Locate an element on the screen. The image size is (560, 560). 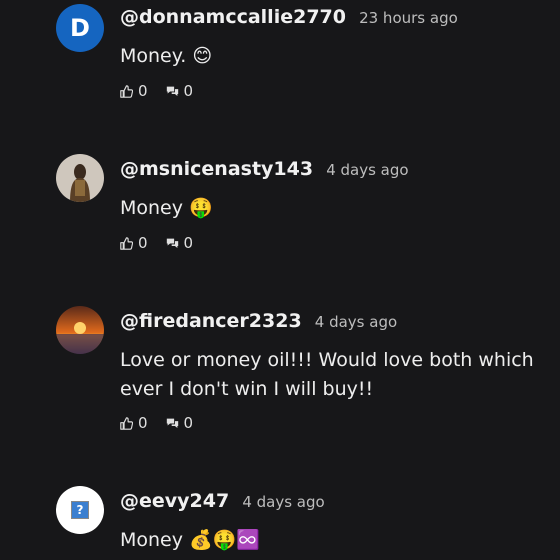
avatar: ? is located at coordinates (80, 510).